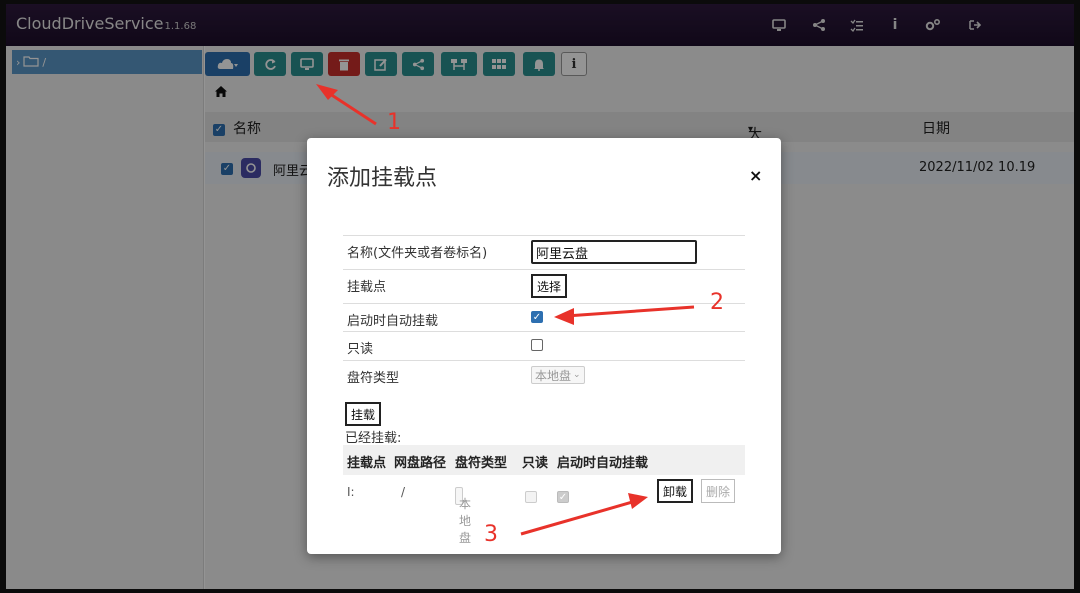 This screenshot has width=1080, height=593. I want to click on annotation-3: 3, so click(491, 534).